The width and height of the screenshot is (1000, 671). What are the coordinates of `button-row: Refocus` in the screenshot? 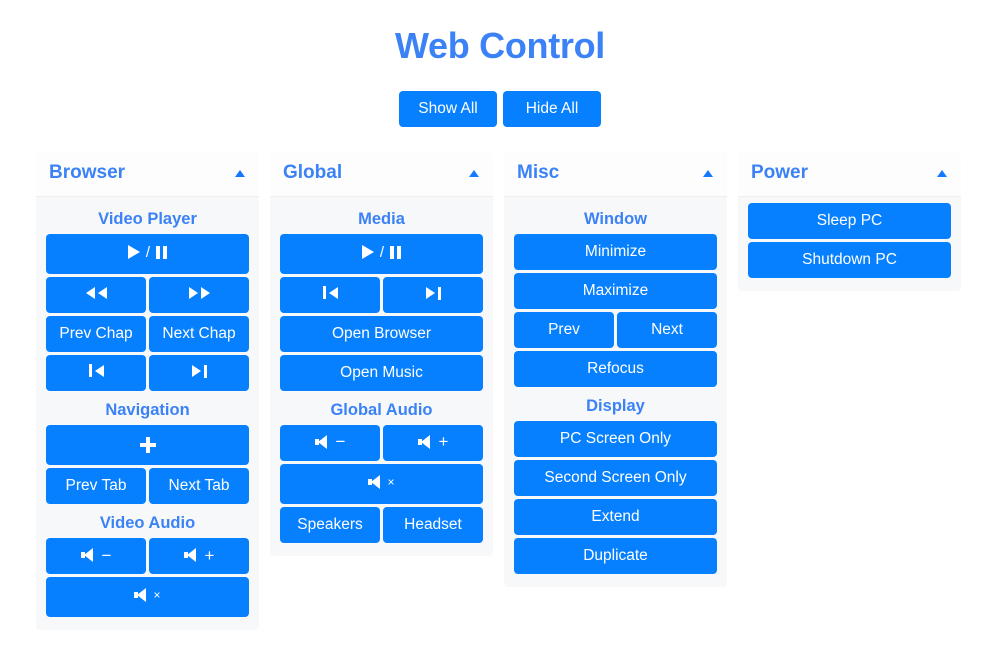 It's located at (615, 368).